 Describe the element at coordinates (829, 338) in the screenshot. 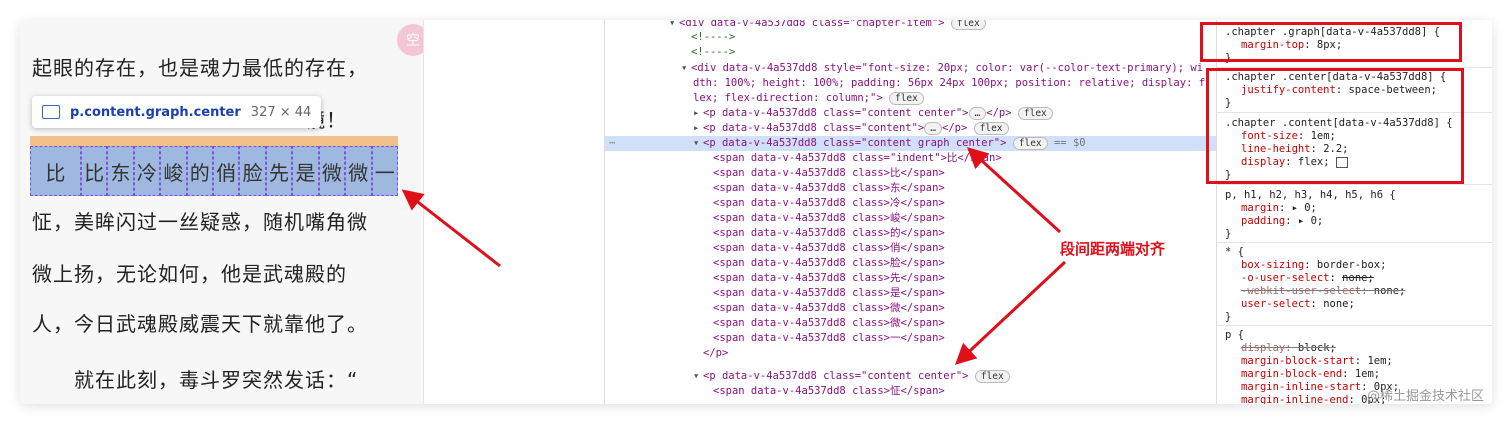

I see `dom-span: <span data-v-4a537dd8 class>一</span>` at that location.